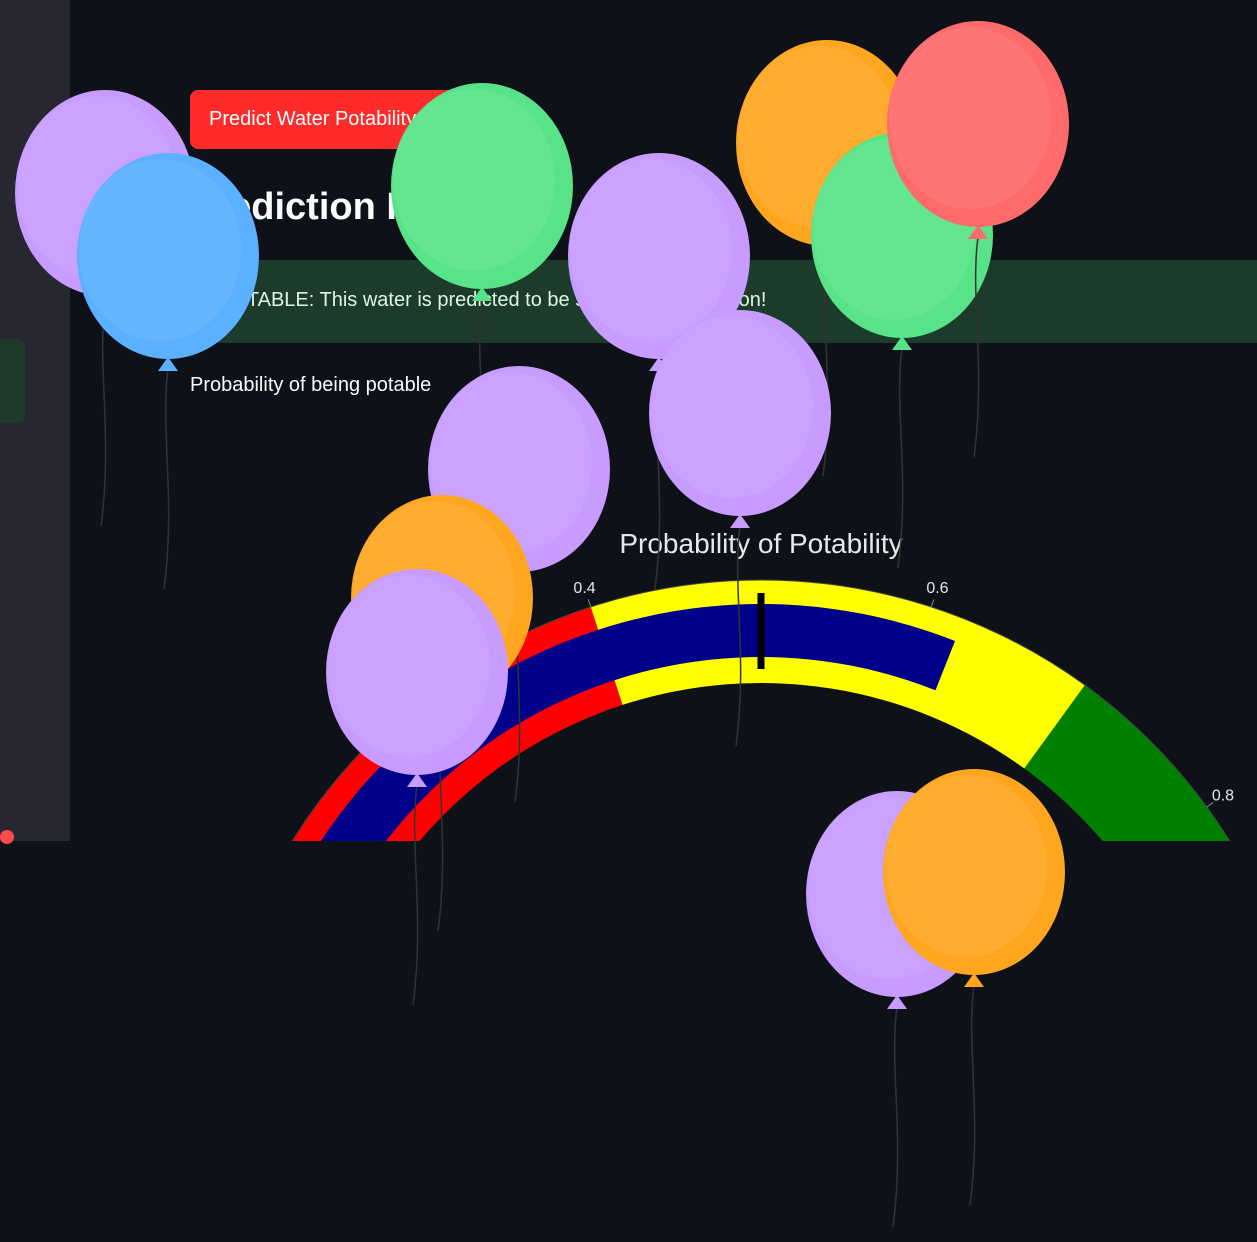 The width and height of the screenshot is (1257, 1242). I want to click on gauge-tick-label: 0.8, so click(1223, 795).